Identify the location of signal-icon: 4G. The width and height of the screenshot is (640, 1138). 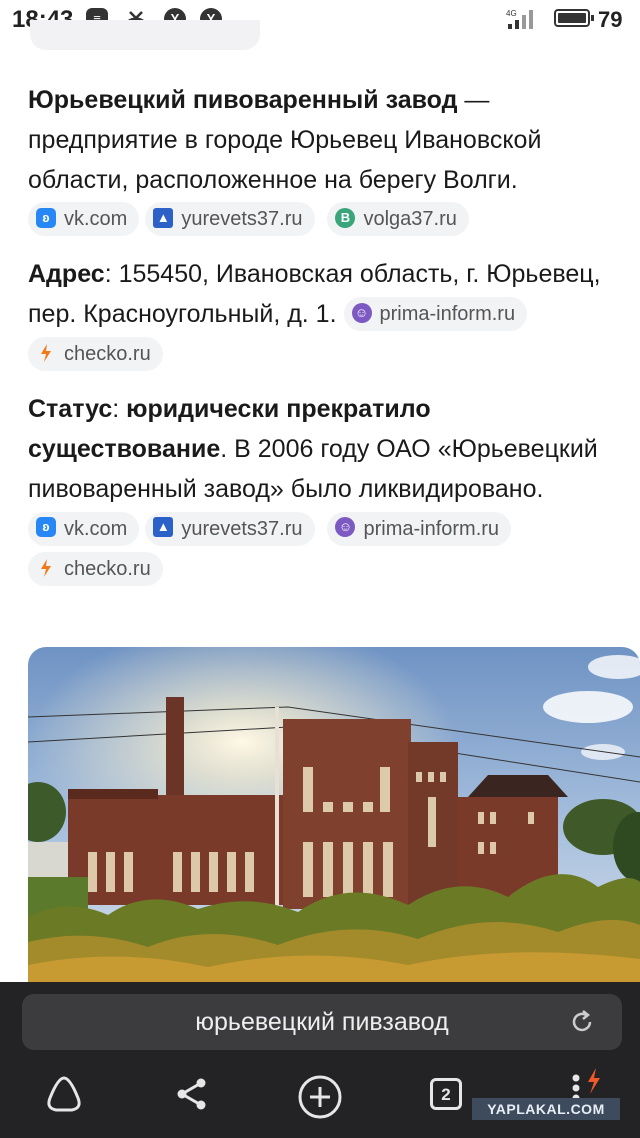
(519, 19).